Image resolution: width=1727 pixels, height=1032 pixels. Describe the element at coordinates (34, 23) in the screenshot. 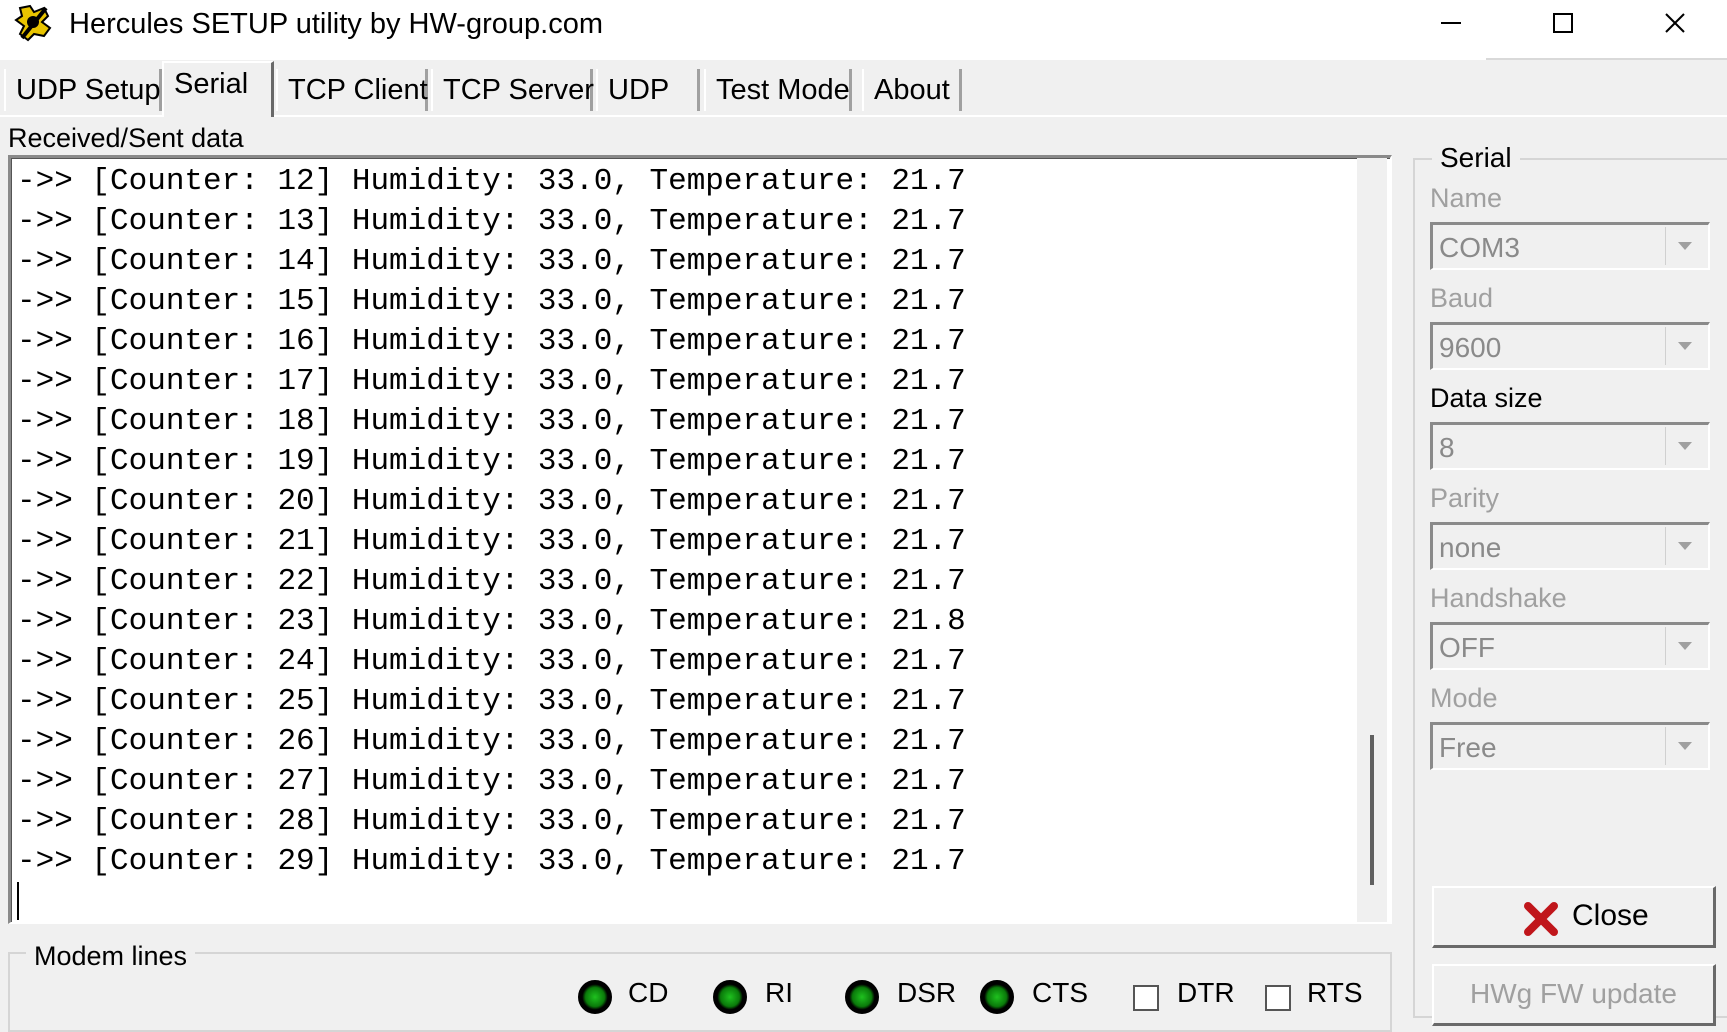

I see `hercules-app-icon` at that location.